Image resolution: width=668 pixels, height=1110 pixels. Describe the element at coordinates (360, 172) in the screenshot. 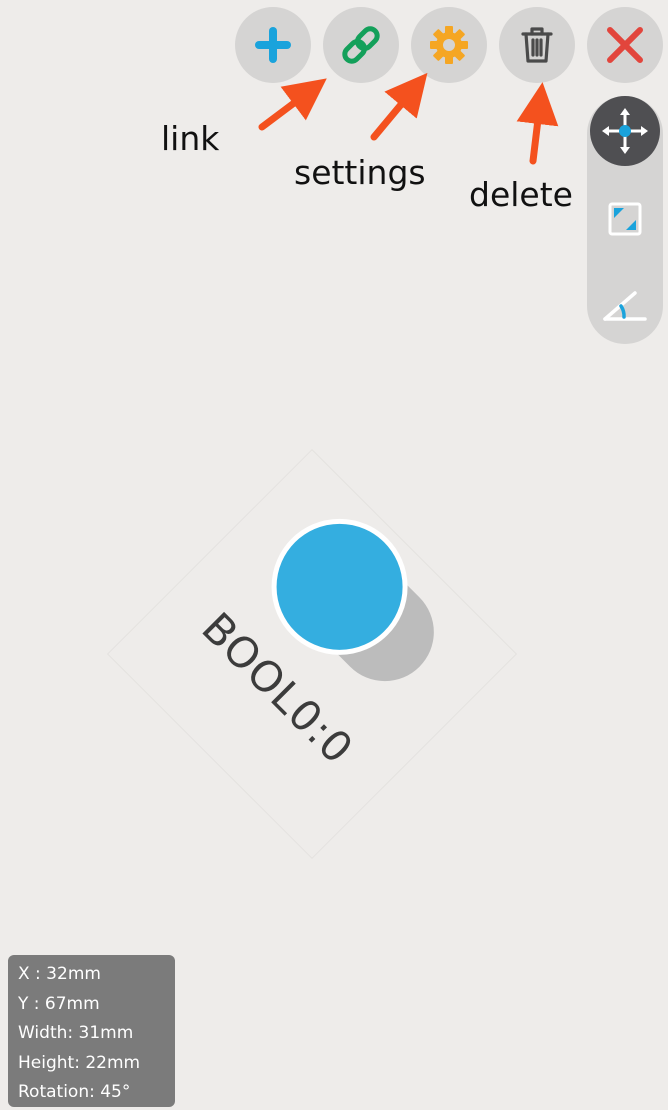

I see `settings-annotation: settings` at that location.